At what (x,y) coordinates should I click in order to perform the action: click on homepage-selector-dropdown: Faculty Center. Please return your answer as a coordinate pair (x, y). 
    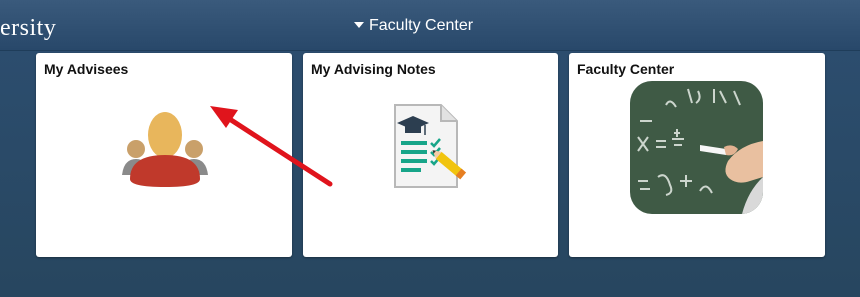
    Looking at the image, I should click on (413, 26).